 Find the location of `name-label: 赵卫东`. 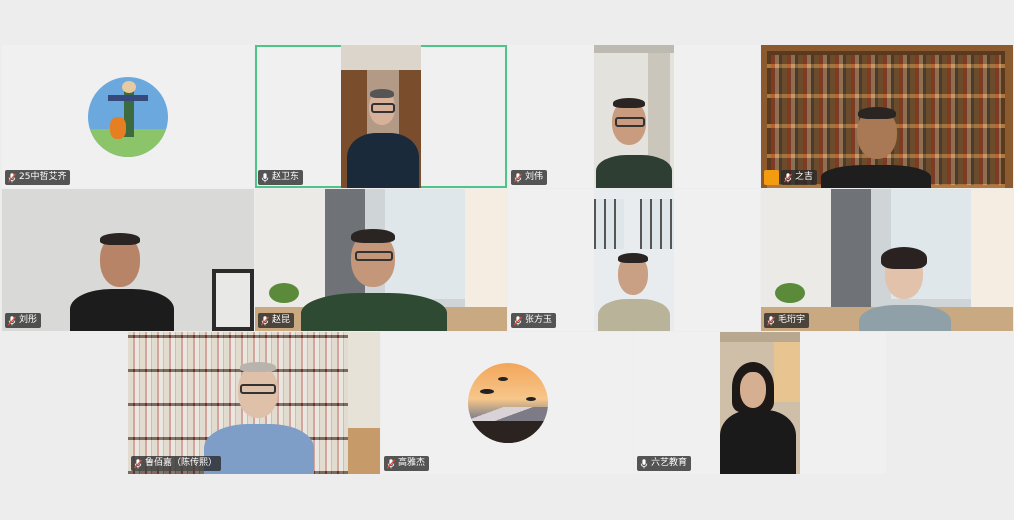

name-label: 赵卫东 is located at coordinates (281, 177).